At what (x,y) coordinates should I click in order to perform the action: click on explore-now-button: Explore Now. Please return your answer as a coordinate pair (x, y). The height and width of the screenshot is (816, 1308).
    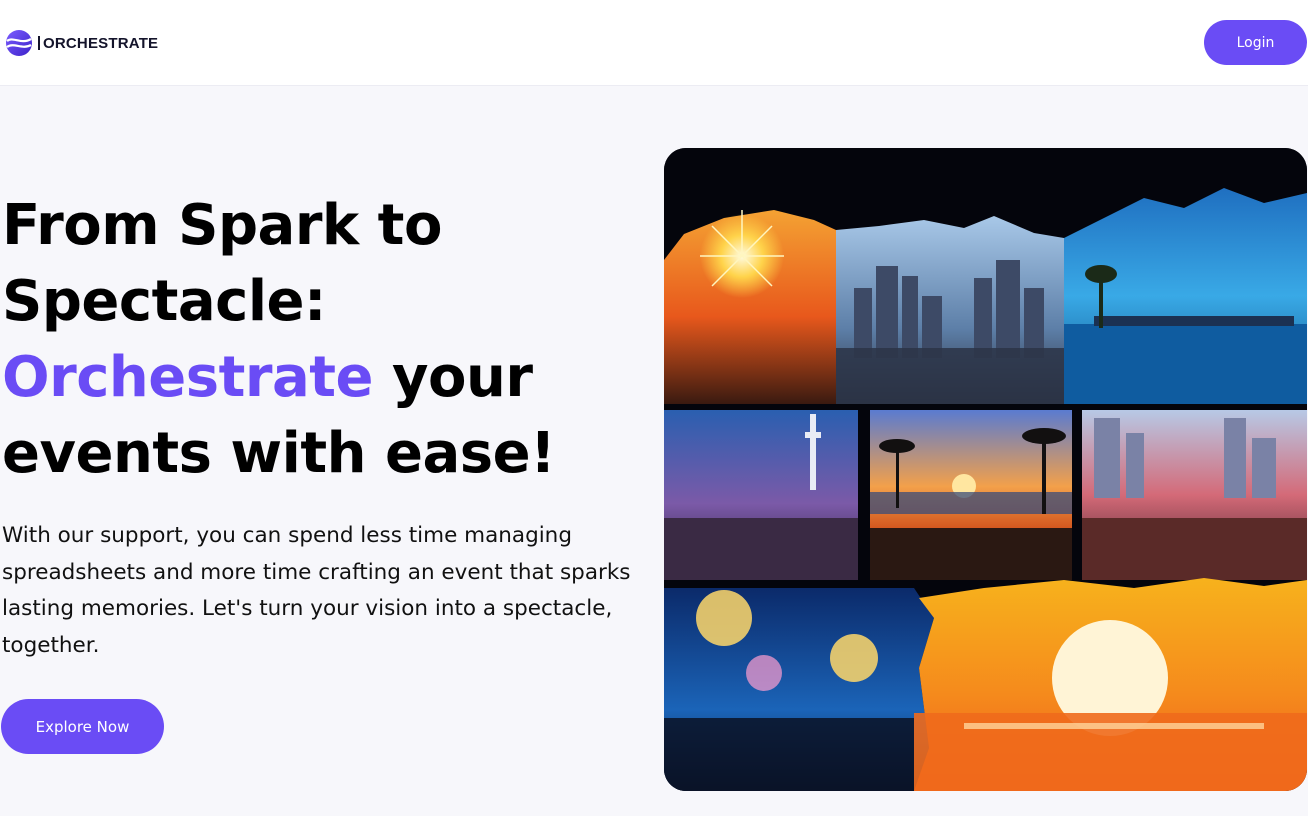
    Looking at the image, I should click on (82, 726).